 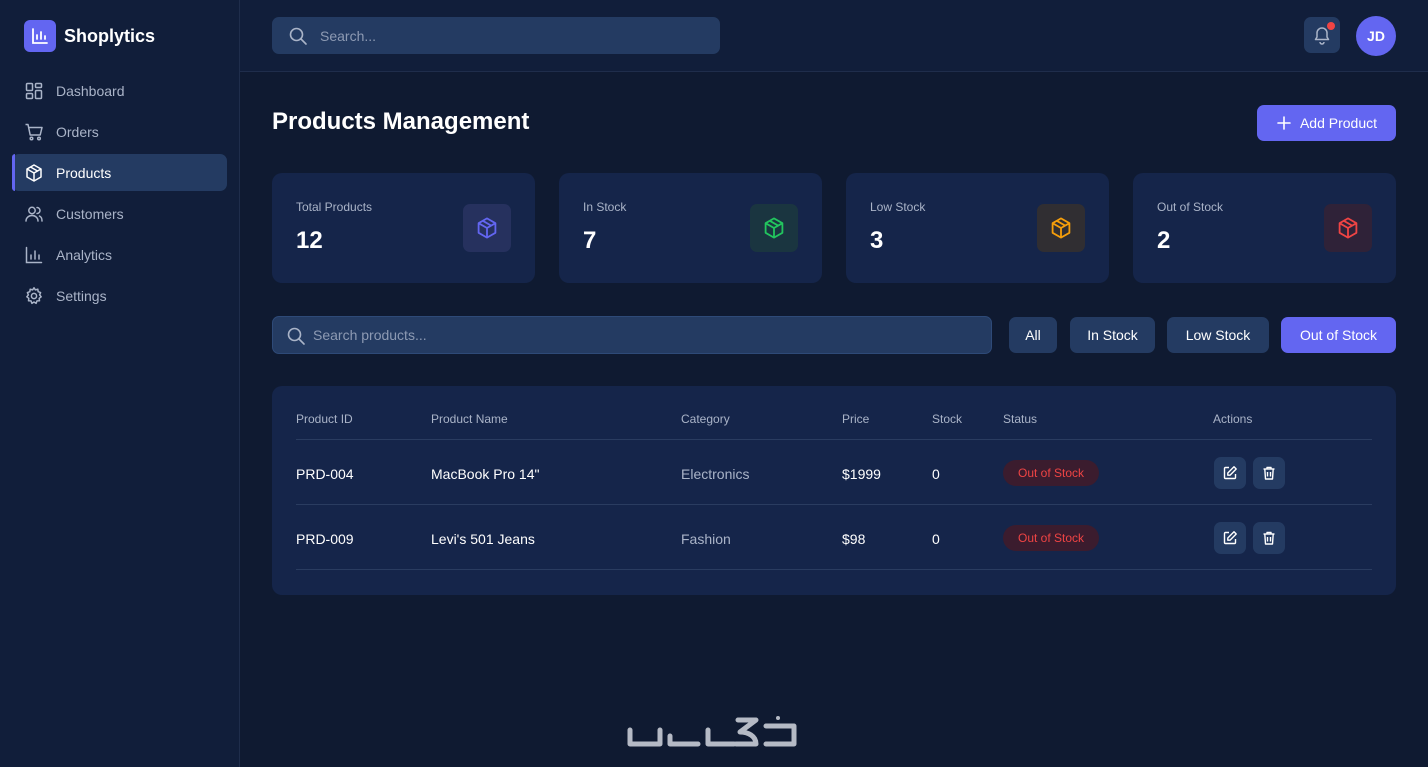 What do you see at coordinates (1233, 419) in the screenshot?
I see `column-header: Actions` at bounding box center [1233, 419].